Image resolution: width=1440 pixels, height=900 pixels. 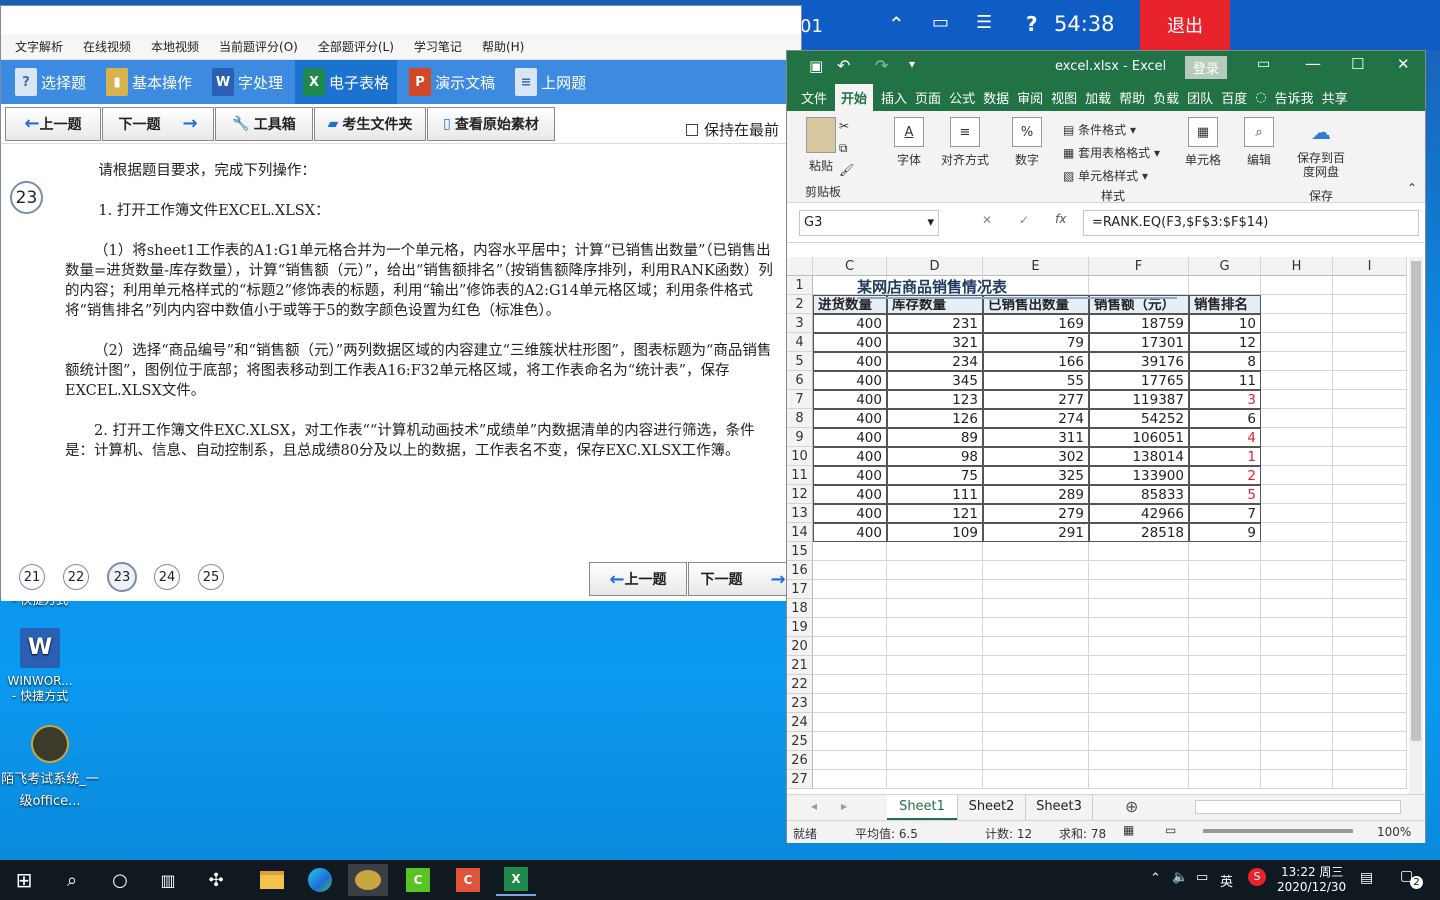 I want to click on collapse-ribbon-icon: ⌃, so click(x=1412, y=188).